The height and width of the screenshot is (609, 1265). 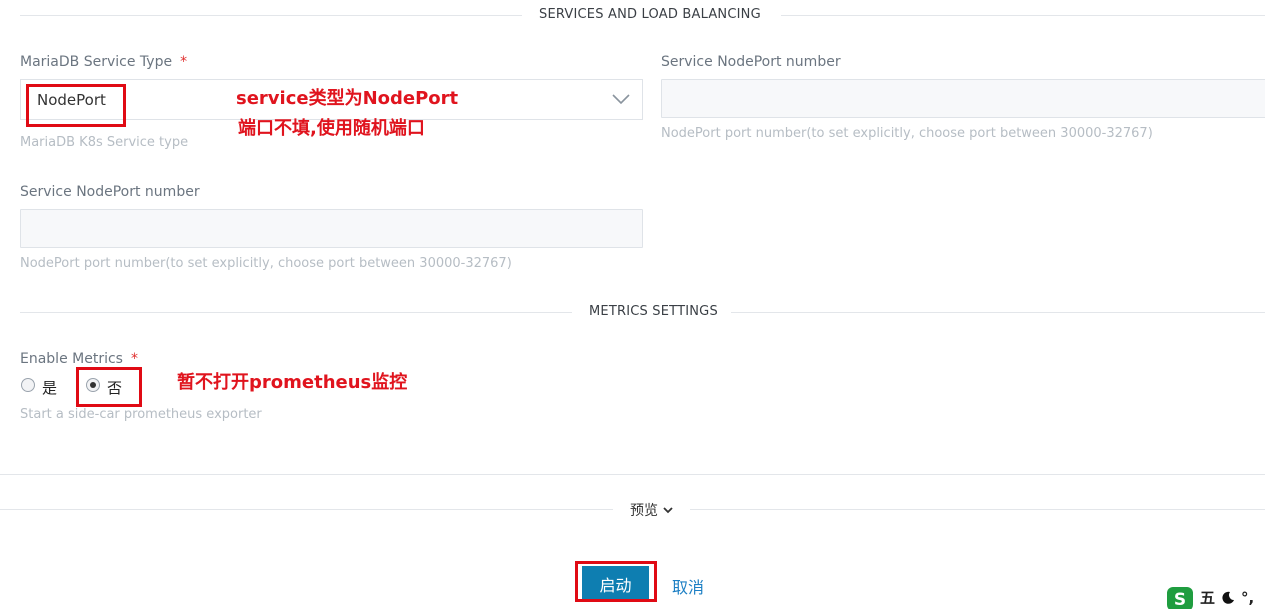 I want to click on service-type-help: MariaDB K8s Service type, so click(x=104, y=142).